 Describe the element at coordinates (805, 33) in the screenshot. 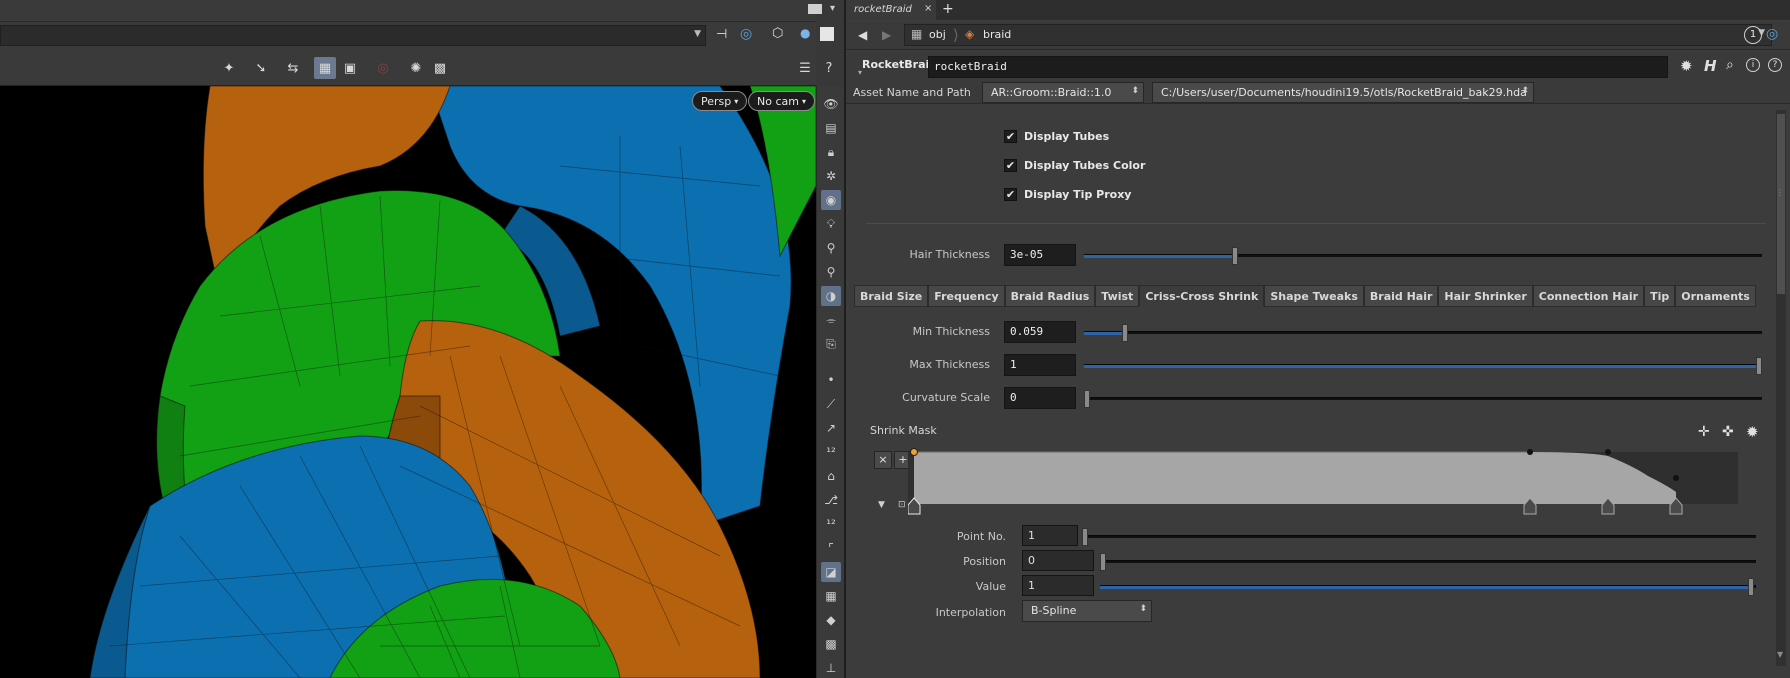

I see `sphere-icon: ●` at that location.